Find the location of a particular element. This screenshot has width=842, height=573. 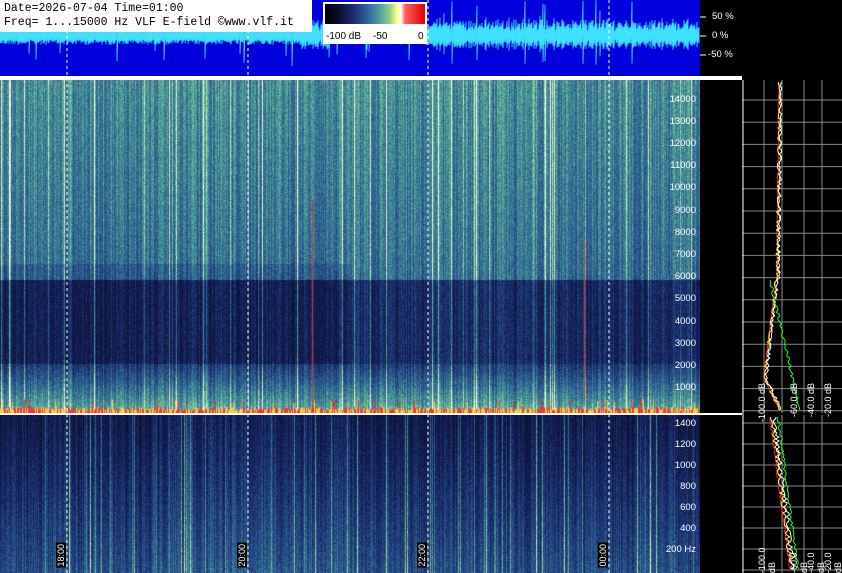

freq-label: 2000 is located at coordinates (685, 365).